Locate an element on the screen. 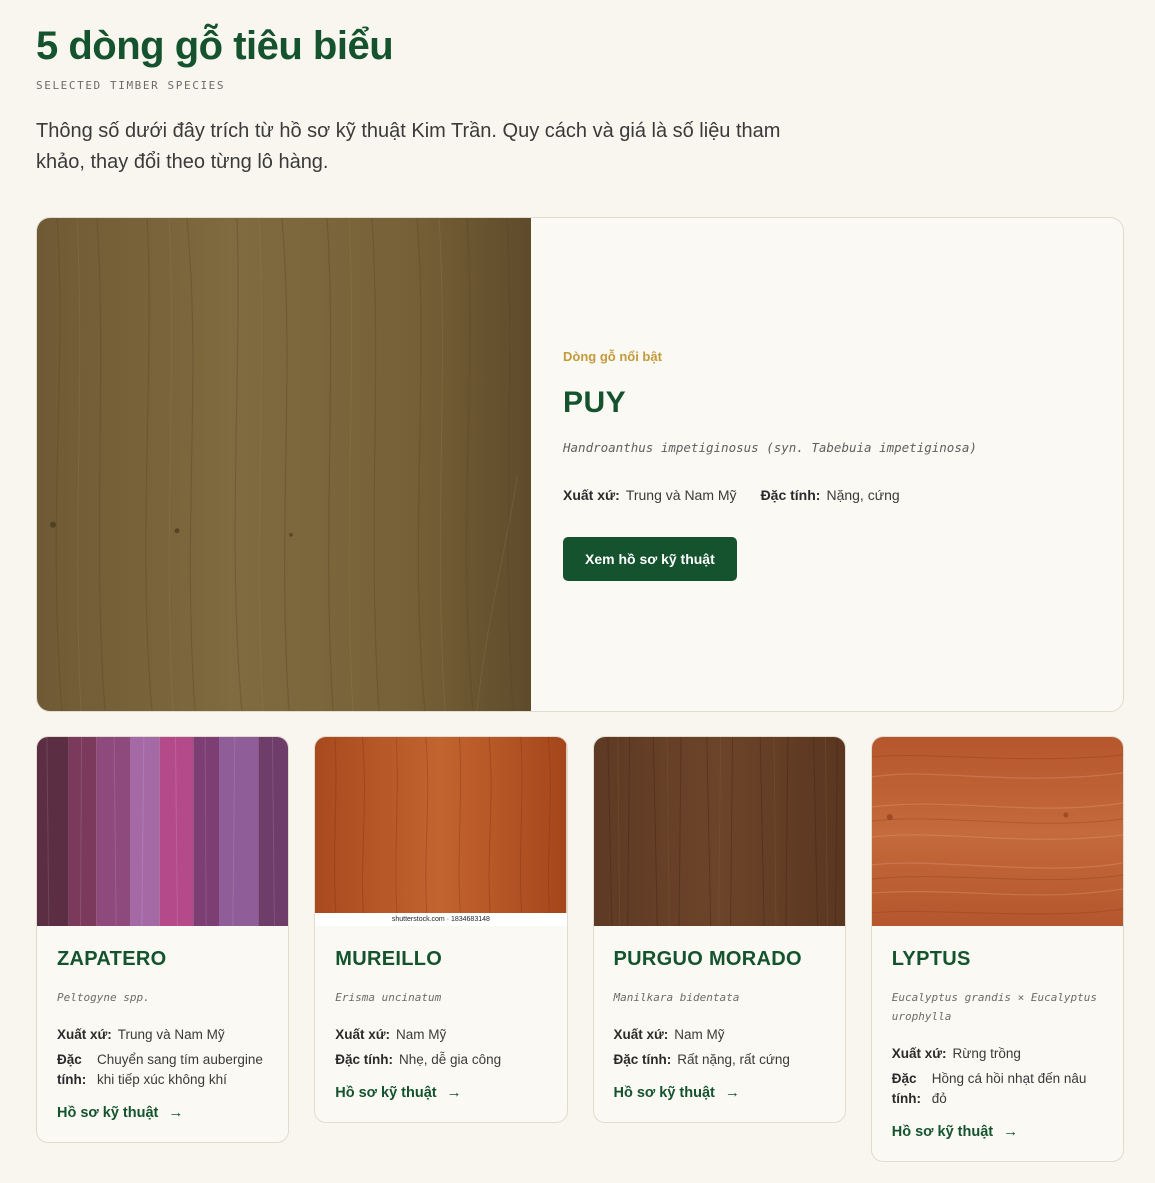 This screenshot has width=1155, height=1183. wood-texture-purple-icon is located at coordinates (163, 831).